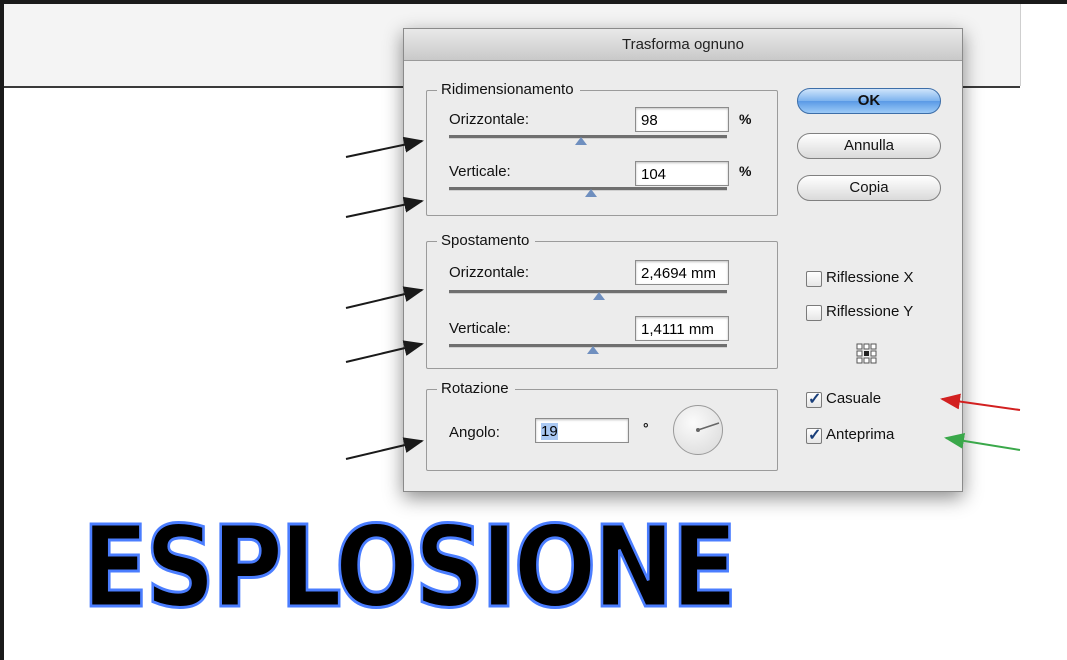  Describe the element at coordinates (508, 90) in the screenshot. I see `scale-group-label: Ridimensionamento` at that location.